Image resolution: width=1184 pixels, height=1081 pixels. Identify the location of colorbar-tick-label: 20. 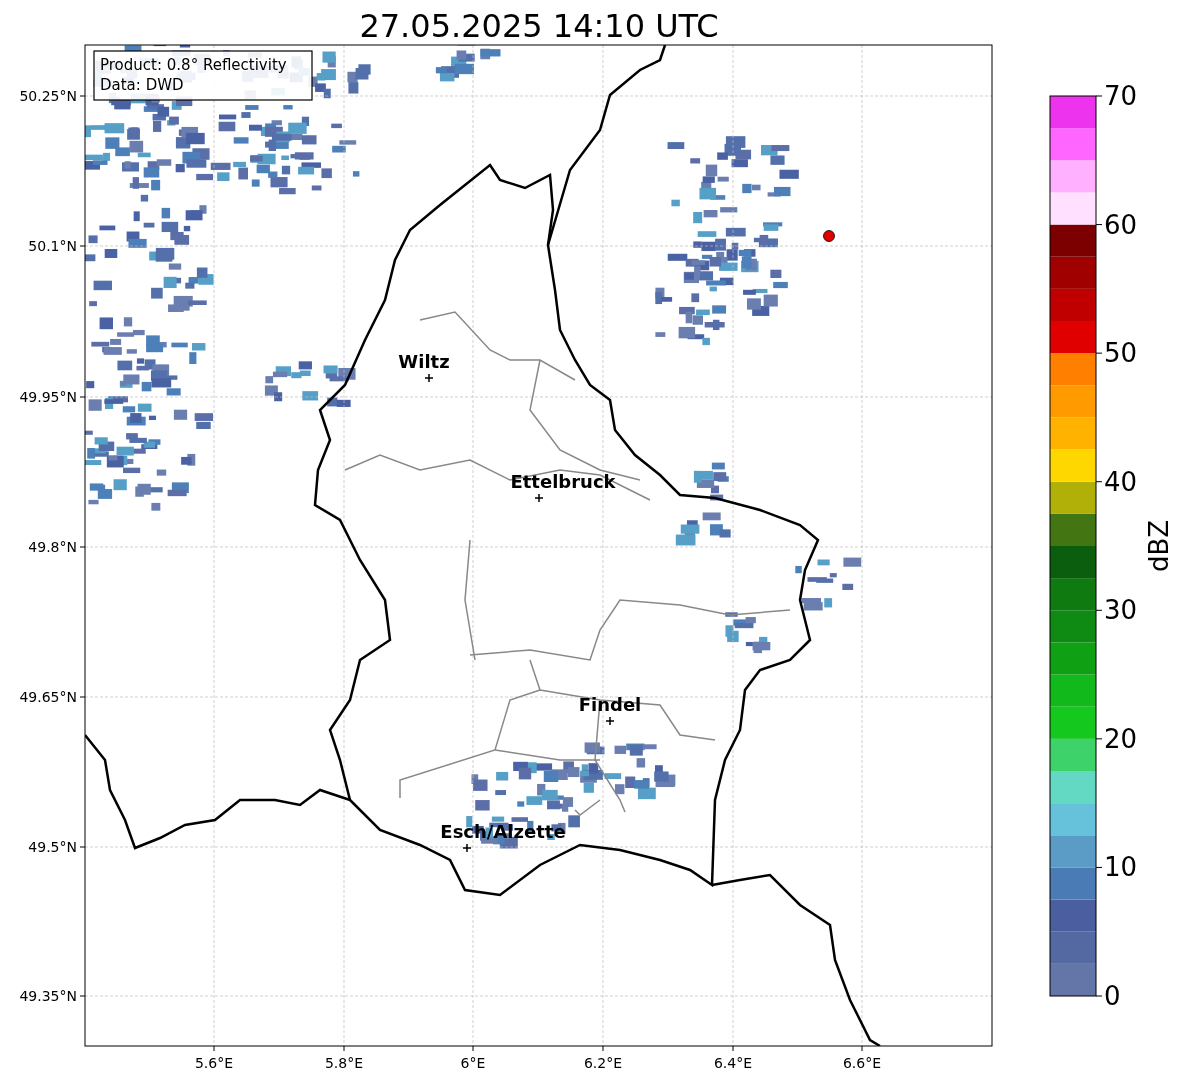
(1121, 738).